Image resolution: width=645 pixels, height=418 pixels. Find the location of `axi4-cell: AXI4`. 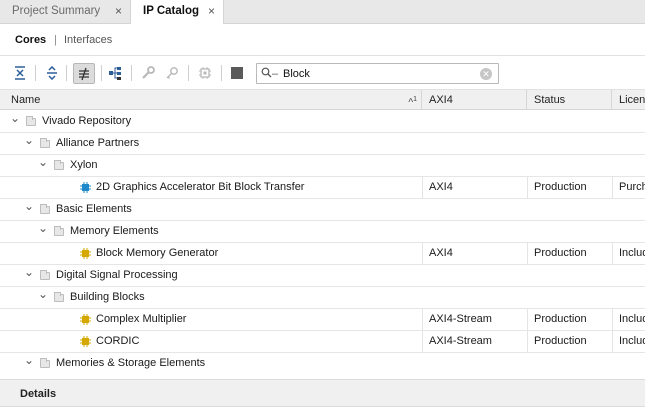

axi4-cell: AXI4 is located at coordinates (441, 187).